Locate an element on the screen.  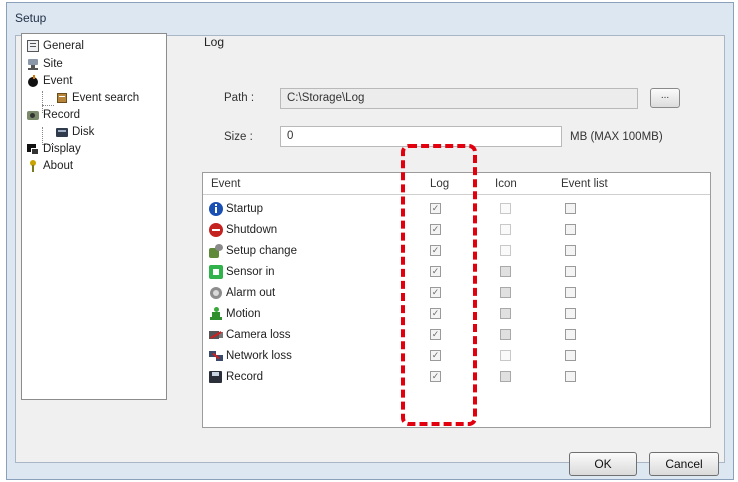
tree-item-label: Display is located at coordinates (62, 148).